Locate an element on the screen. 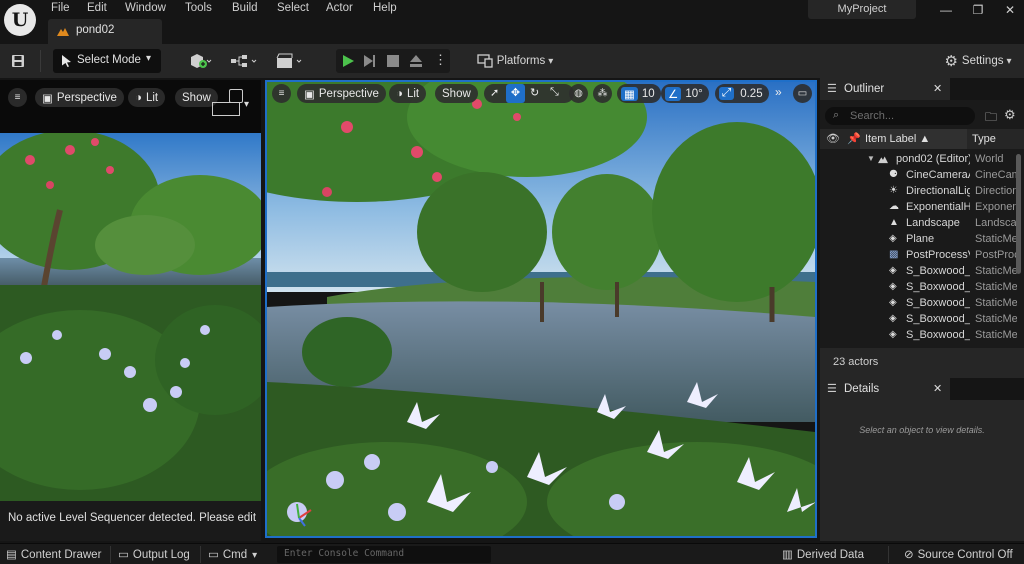 The image size is (1024, 564). outliner-footer: 23 actors is located at coordinates (922, 363).